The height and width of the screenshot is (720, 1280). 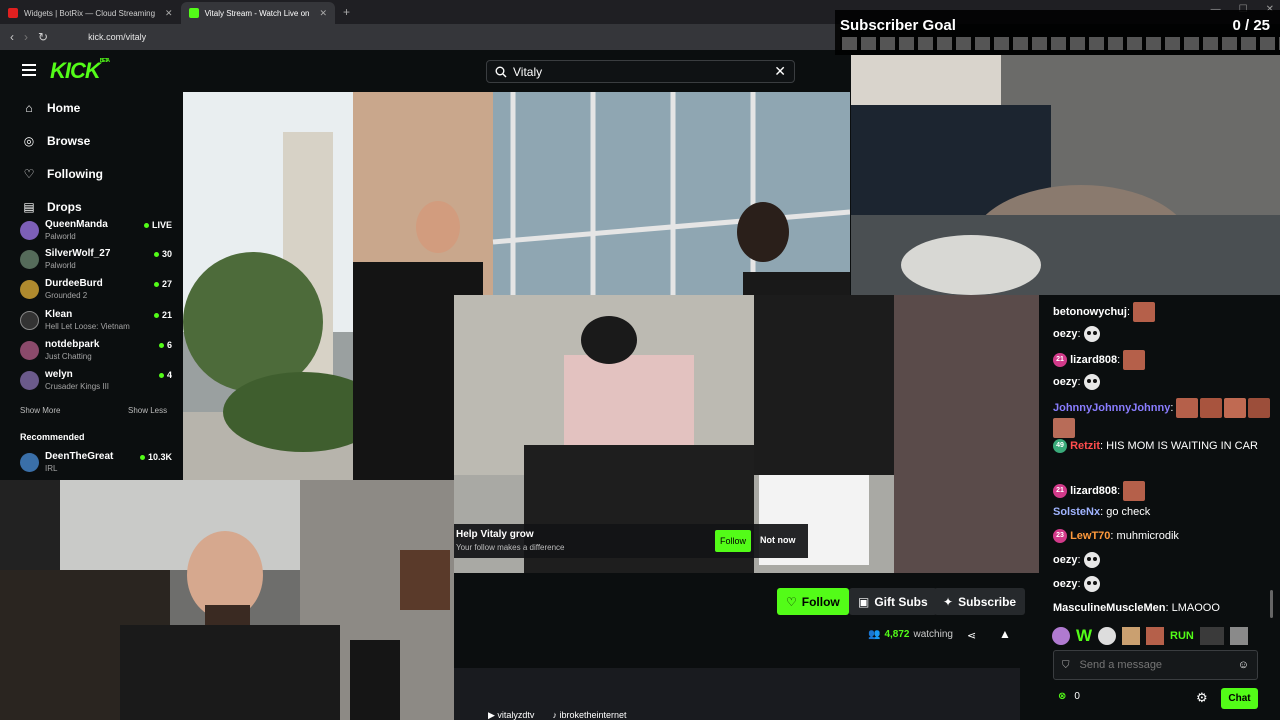 I want to click on back-icon: ‹, so click(x=12, y=37).